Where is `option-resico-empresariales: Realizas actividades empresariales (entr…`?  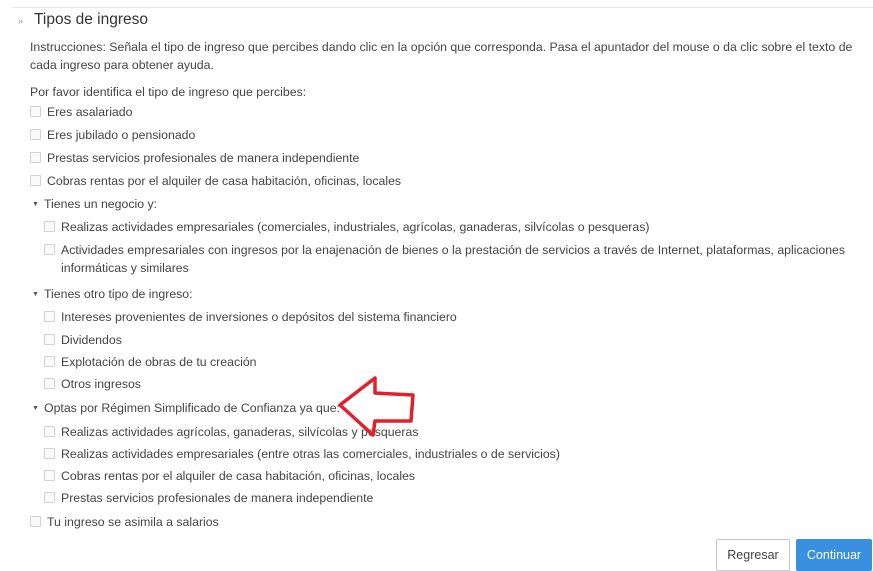 option-resico-empresariales: Realizas actividades empresariales (entr… is located at coordinates (302, 454).